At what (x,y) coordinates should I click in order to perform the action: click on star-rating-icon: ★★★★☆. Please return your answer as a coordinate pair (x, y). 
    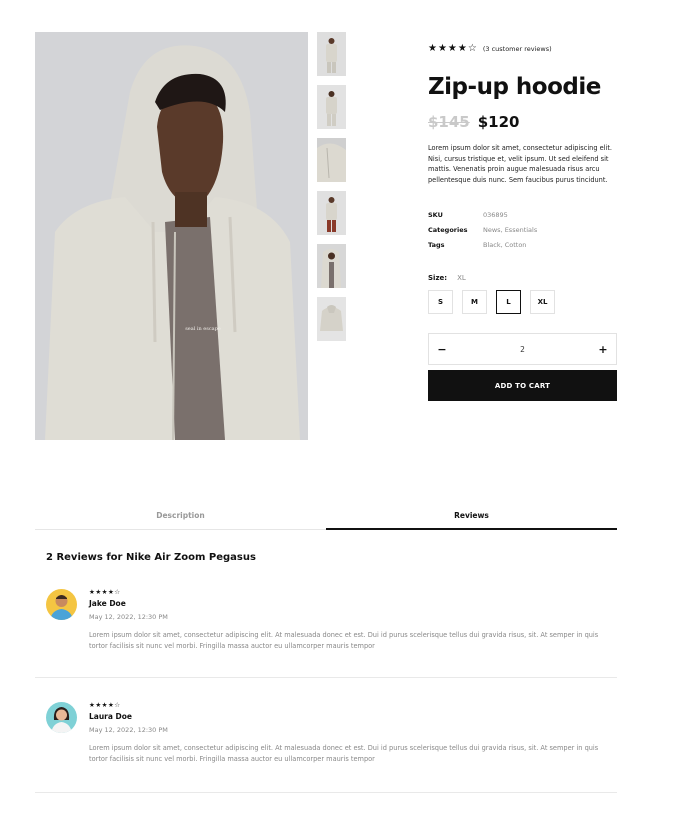
    Looking at the image, I should click on (453, 48).